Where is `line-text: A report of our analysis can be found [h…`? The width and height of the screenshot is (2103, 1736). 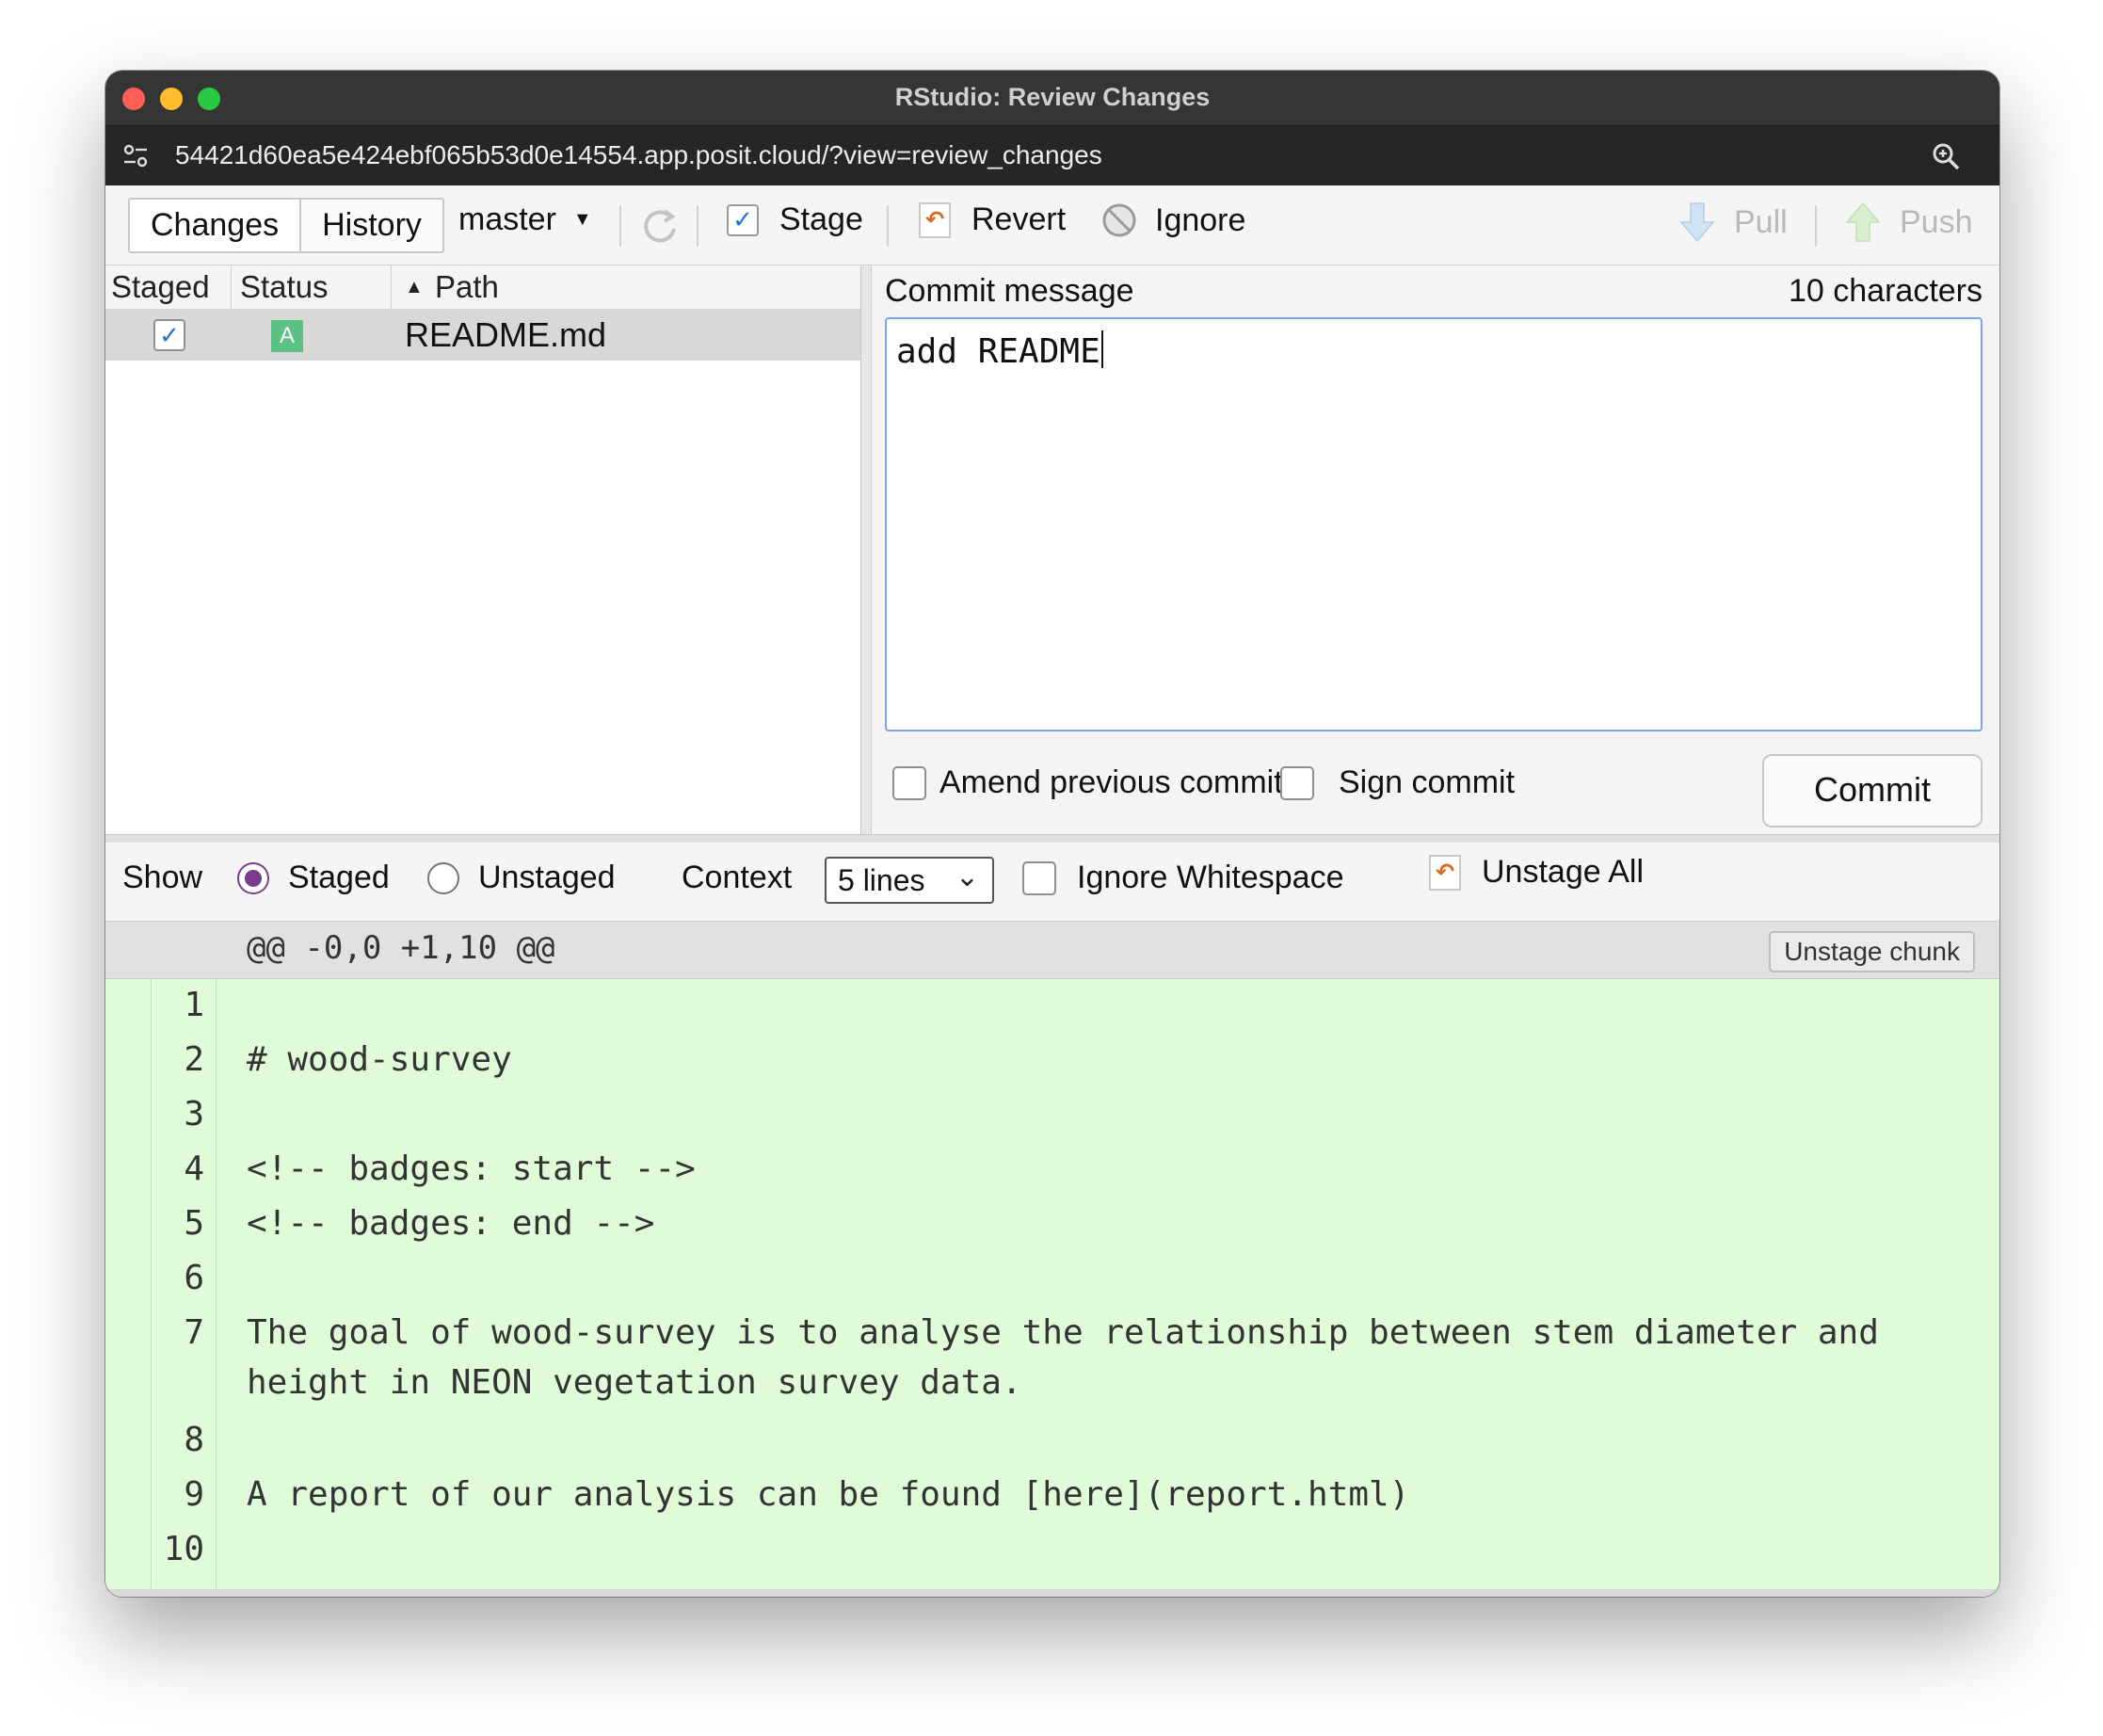
line-text: A report of our analysis can be found [h… is located at coordinates (829, 1494).